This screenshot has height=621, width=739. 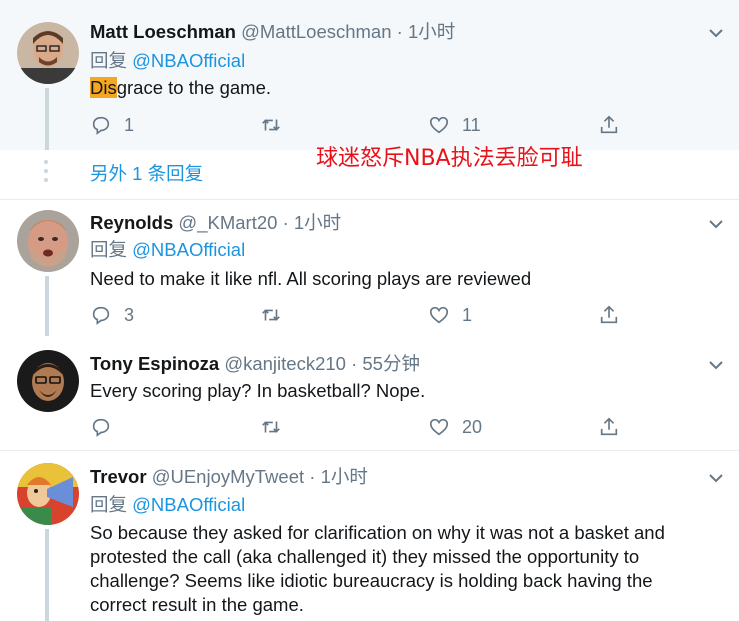 What do you see at coordinates (455, 427) in the screenshot?
I see `like-button: 20` at bounding box center [455, 427].